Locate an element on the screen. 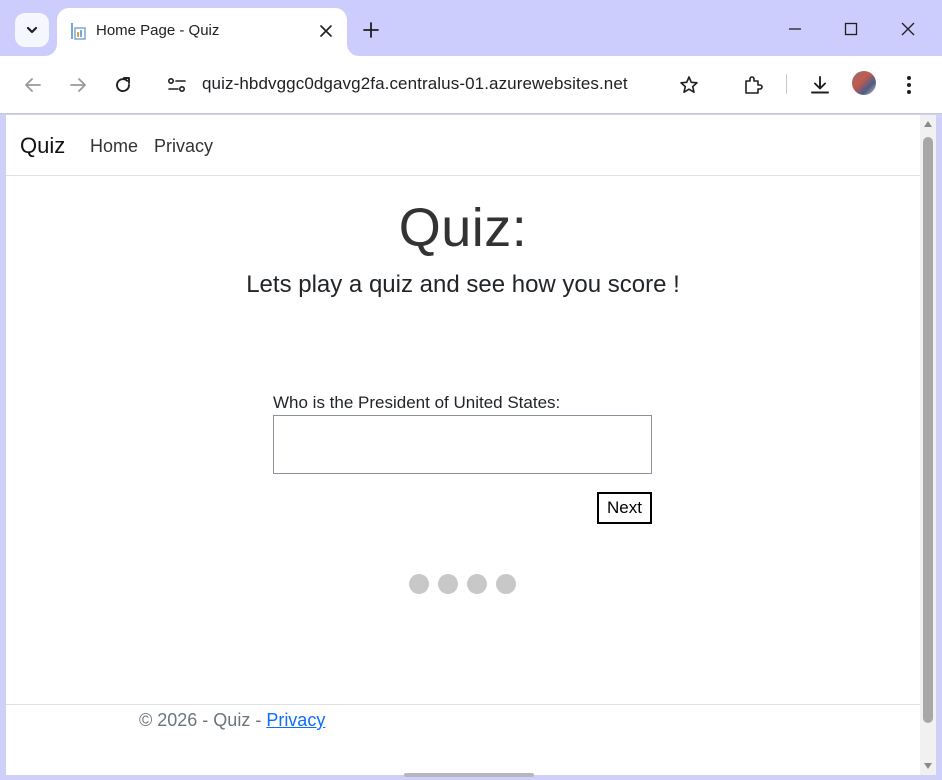 Image resolution: width=942 pixels, height=780 pixels. download-icon is located at coordinates (820, 85).